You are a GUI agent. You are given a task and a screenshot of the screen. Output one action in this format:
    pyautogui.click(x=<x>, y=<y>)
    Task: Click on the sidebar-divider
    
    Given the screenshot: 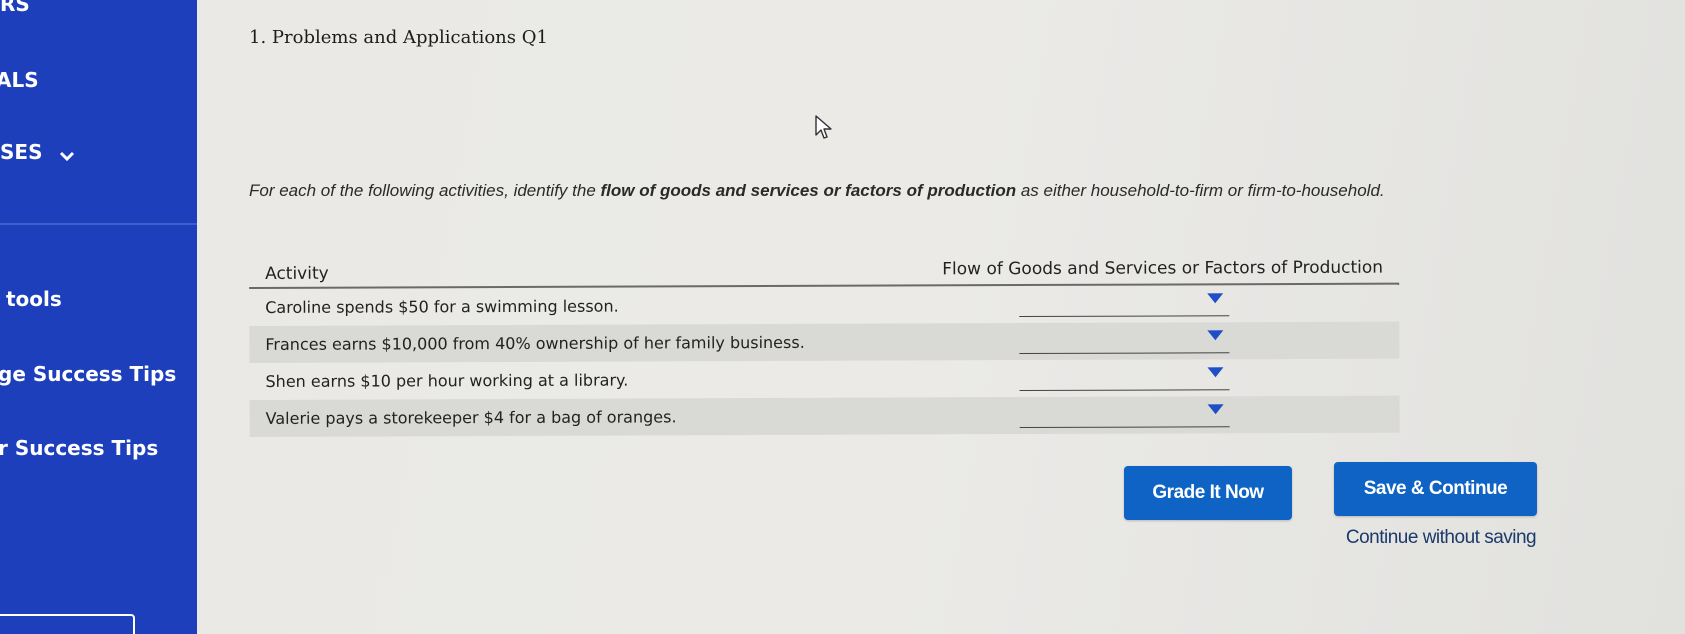 What is the action you would take?
    pyautogui.click(x=98, y=224)
    